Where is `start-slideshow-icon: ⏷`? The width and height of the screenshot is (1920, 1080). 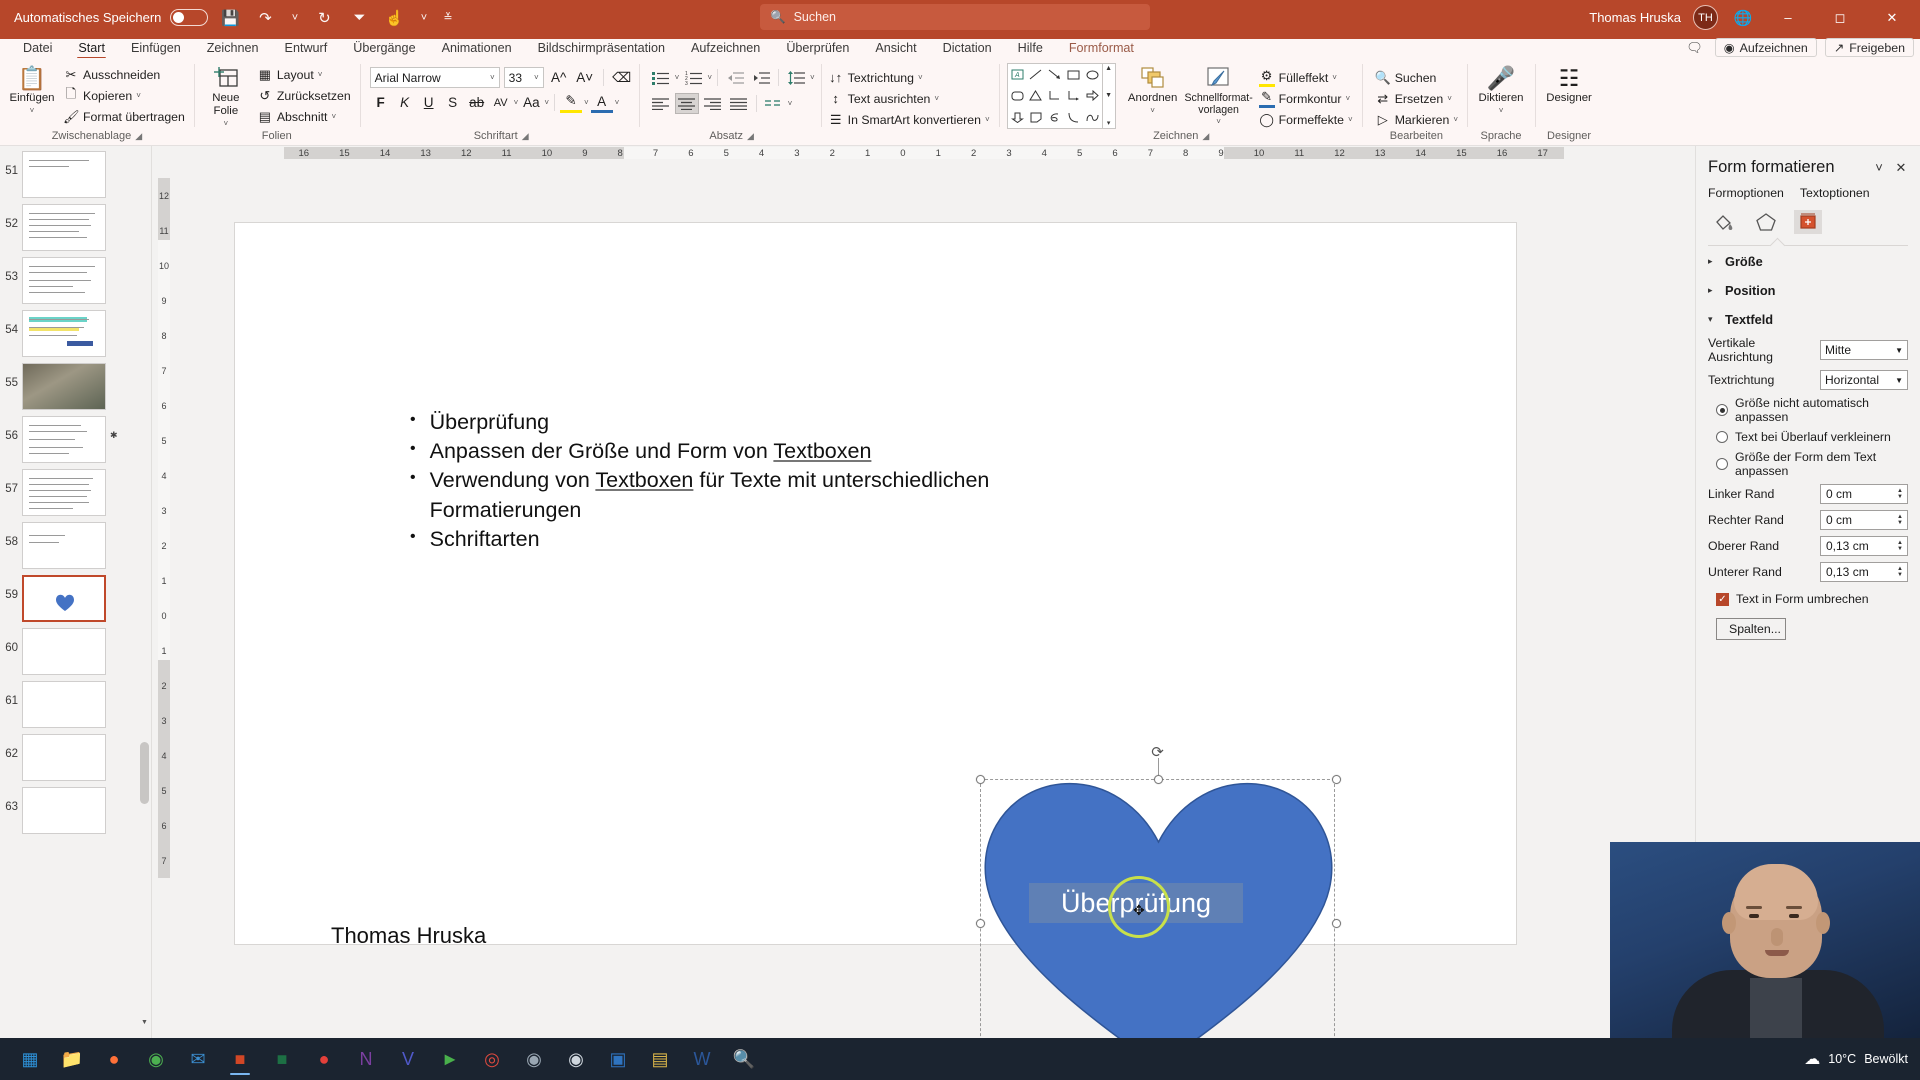
start-slideshow-icon: ⏷ is located at coordinates (359, 18).